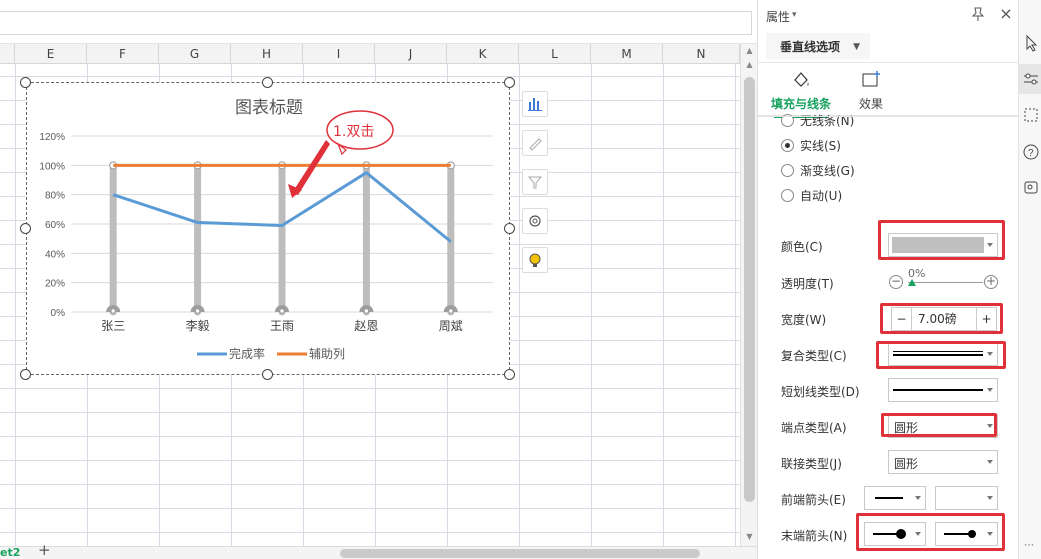 The height and width of the screenshot is (559, 1041). I want to click on close-icon: ×, so click(1006, 14).